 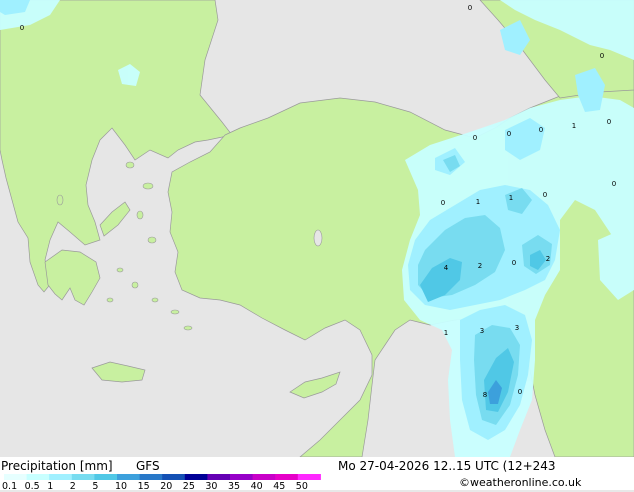 I want to click on legend-tick-label: 10, so click(x=121, y=486).